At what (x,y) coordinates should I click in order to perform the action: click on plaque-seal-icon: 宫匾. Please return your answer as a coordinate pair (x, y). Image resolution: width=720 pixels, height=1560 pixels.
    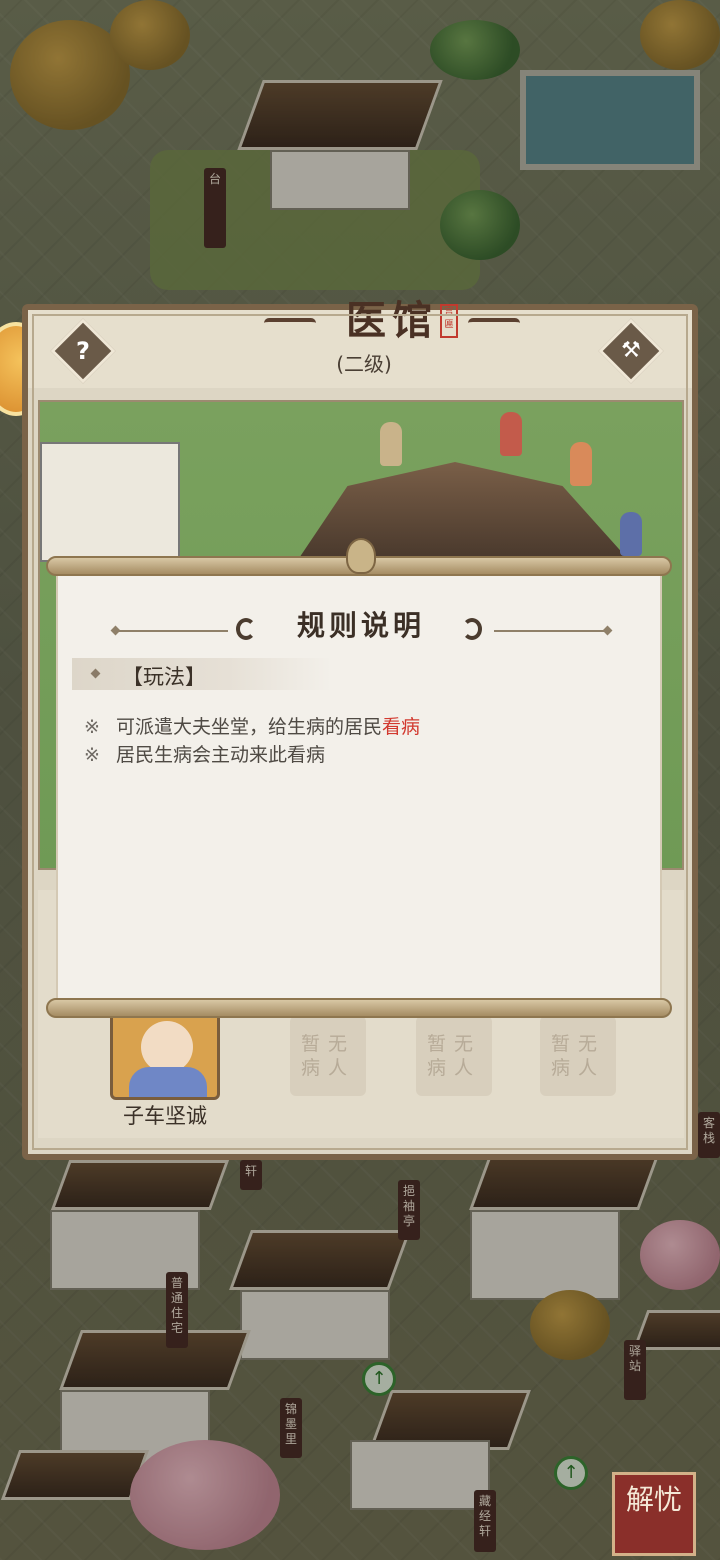
    Looking at the image, I should click on (449, 321).